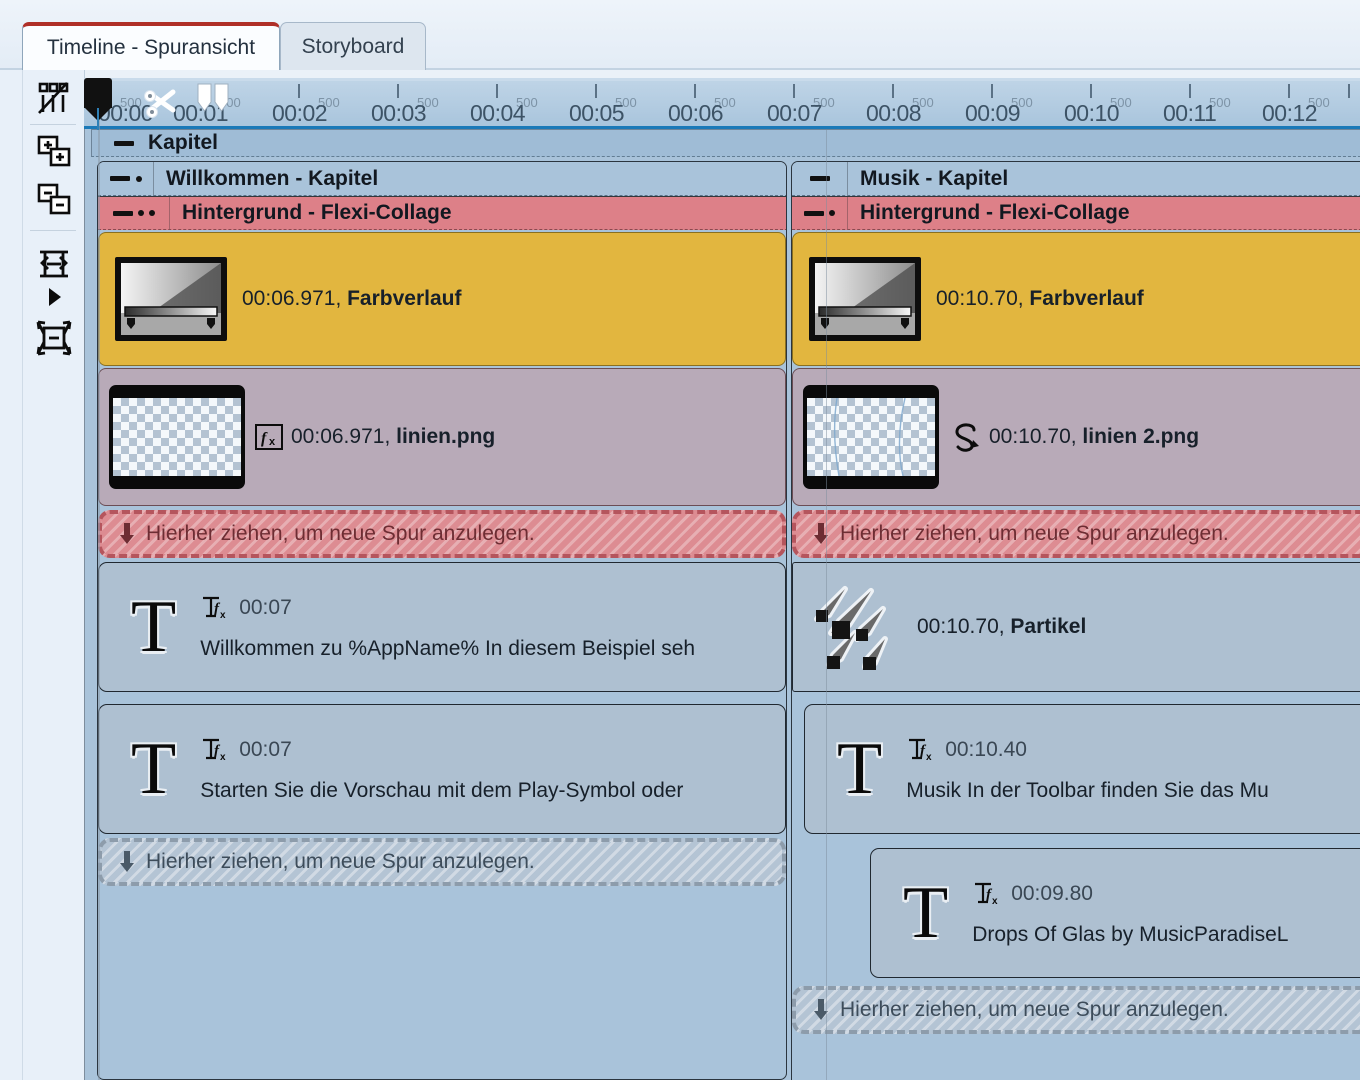  What do you see at coordinates (1040, 298) in the screenshot?
I see `clip-label: 00:10.70, Farbverlauf` at bounding box center [1040, 298].